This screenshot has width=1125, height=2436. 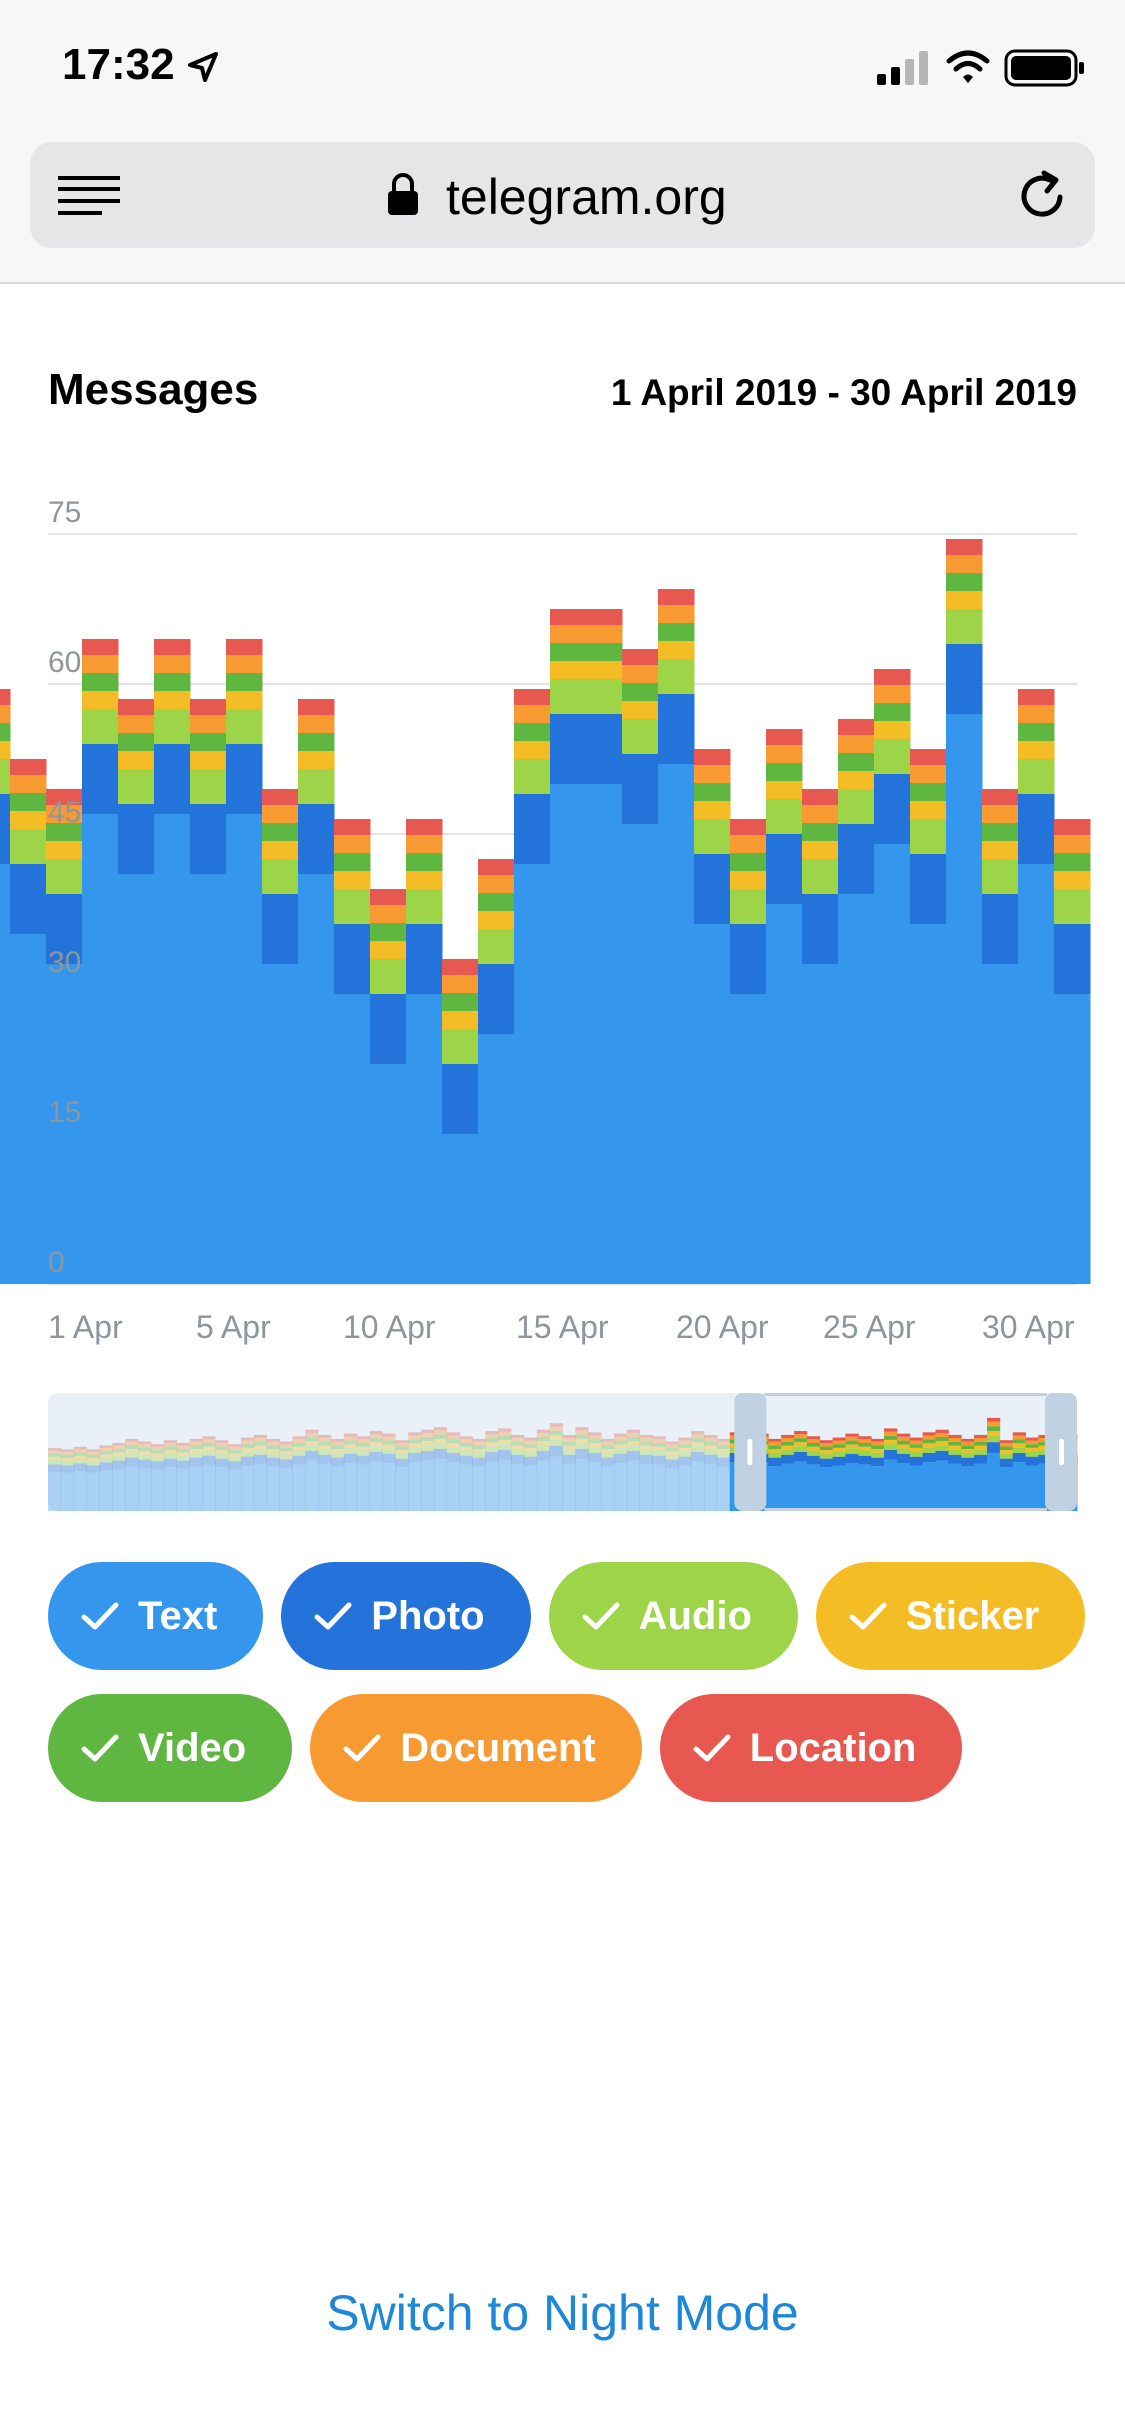 What do you see at coordinates (89, 198) in the screenshot?
I see `menu-icon` at bounding box center [89, 198].